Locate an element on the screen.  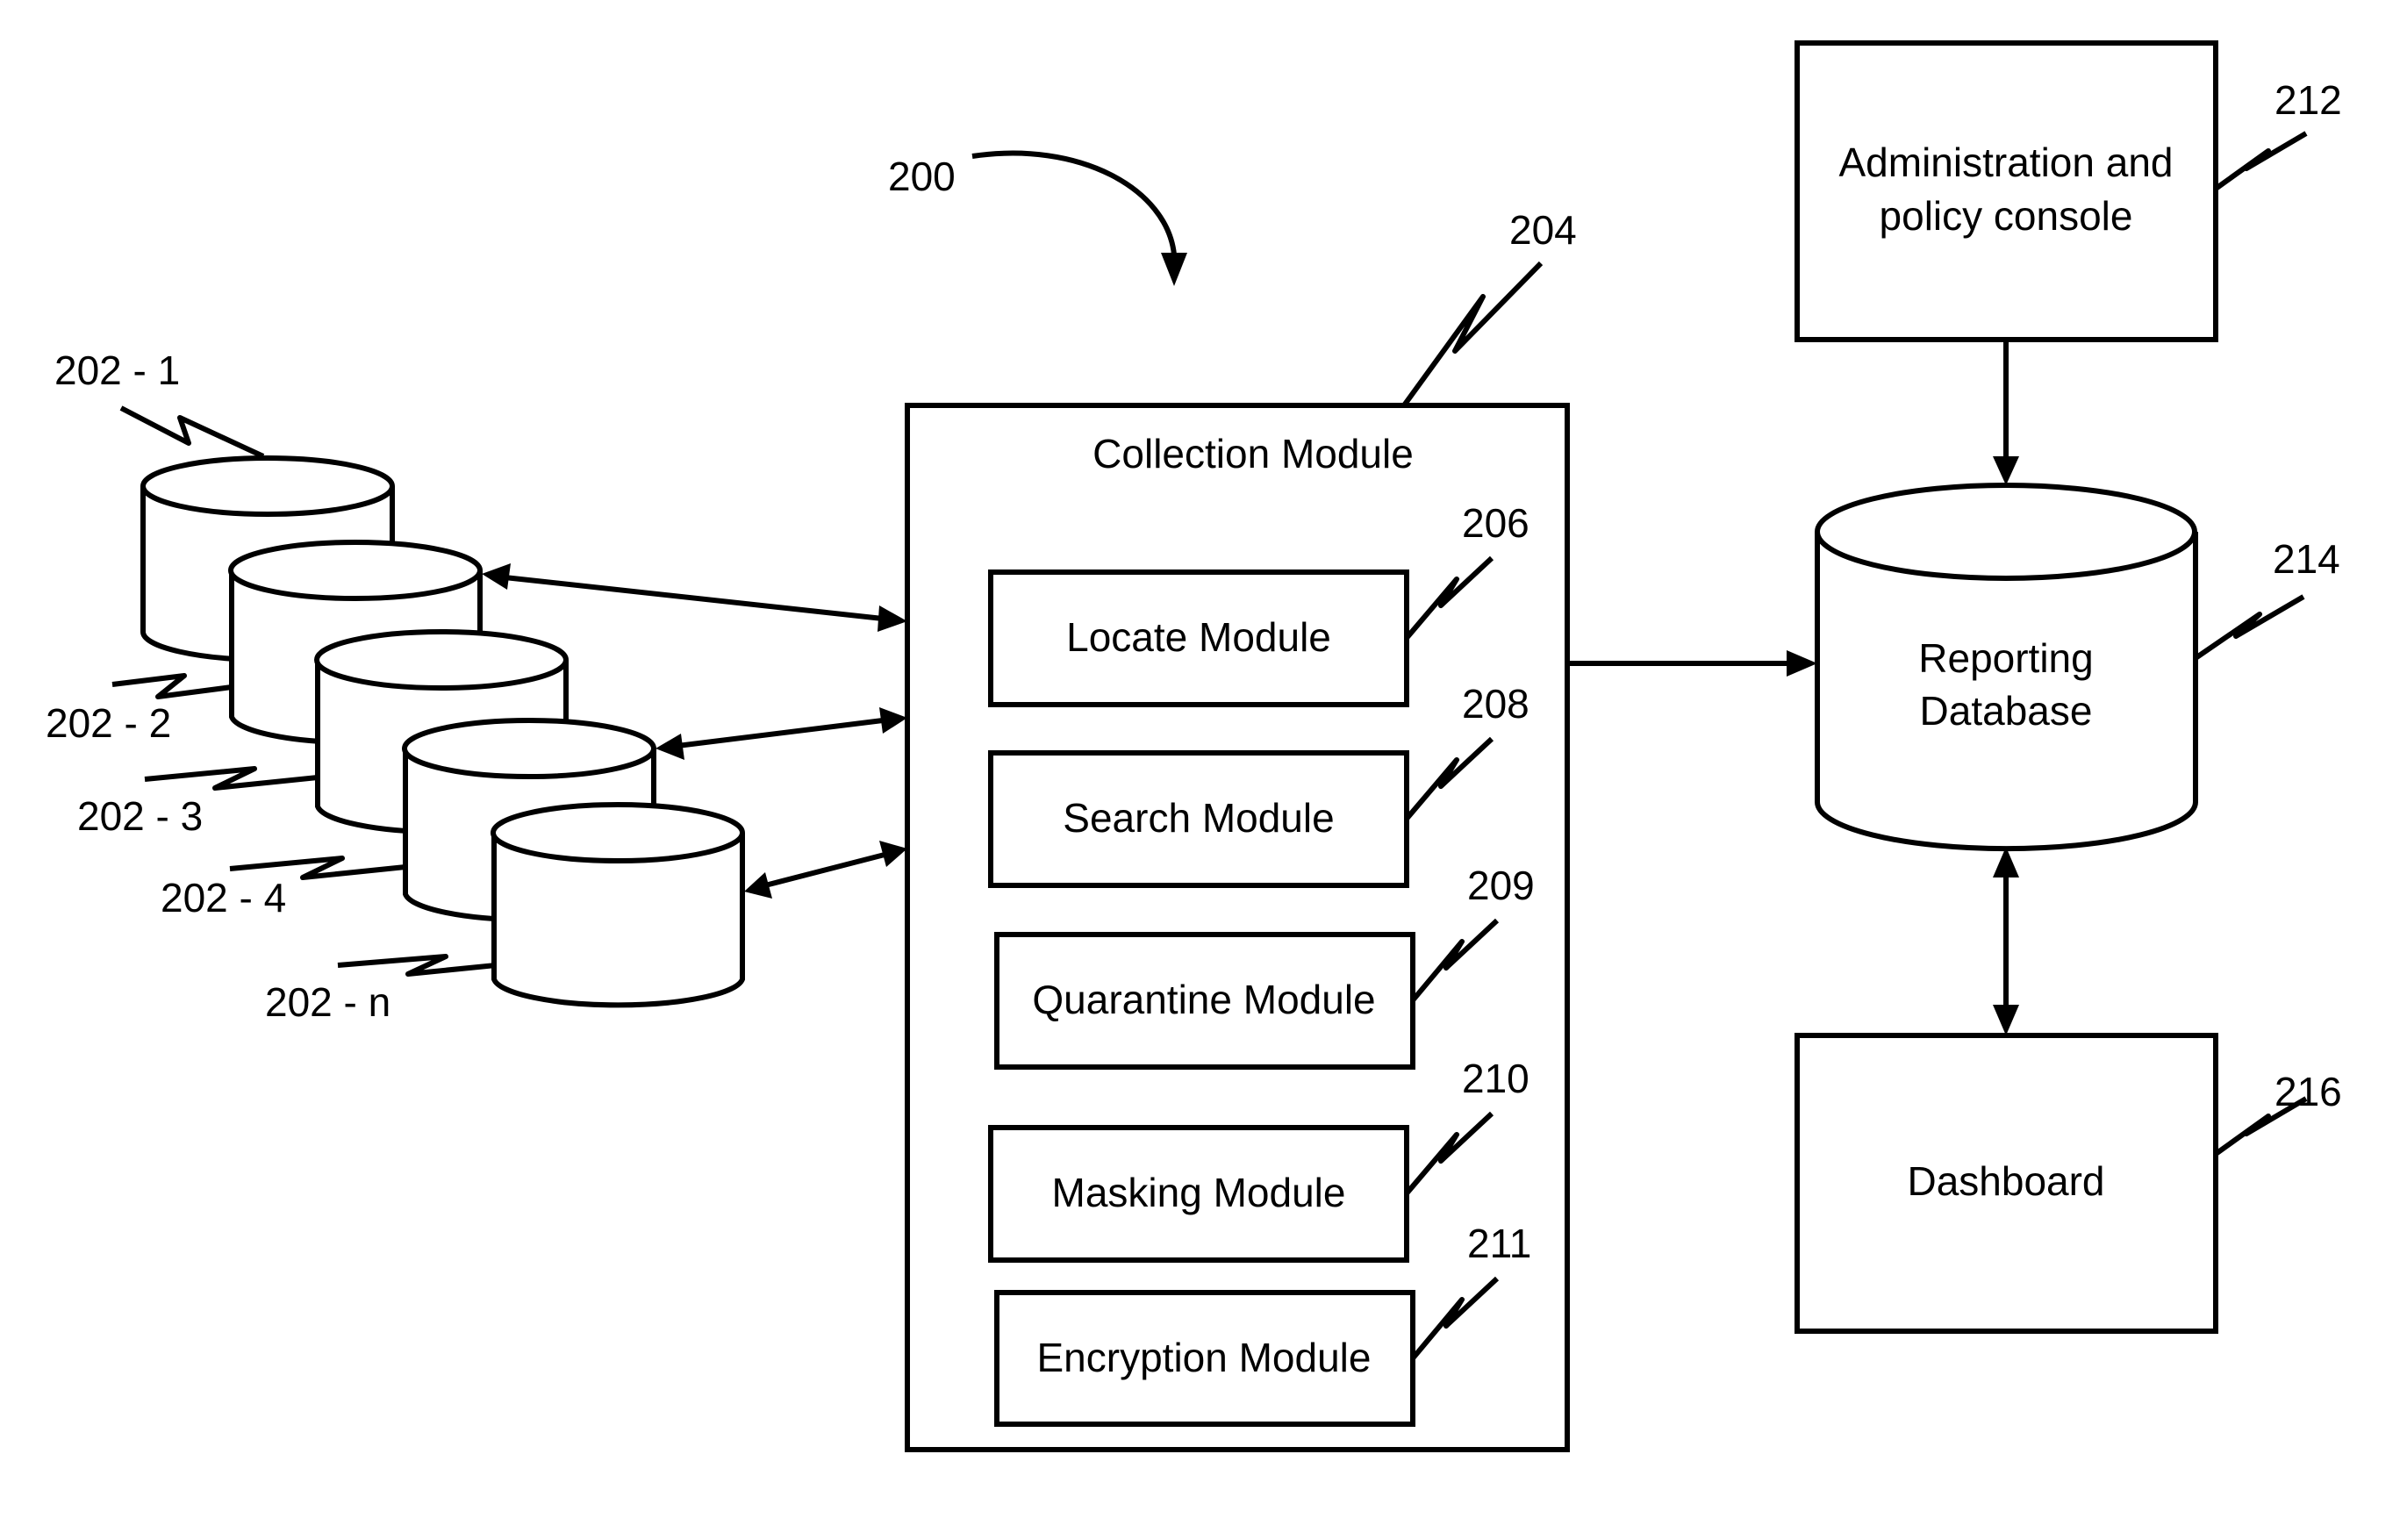
collection-module-title: Collection Module is located at coordinates (1253, 453).